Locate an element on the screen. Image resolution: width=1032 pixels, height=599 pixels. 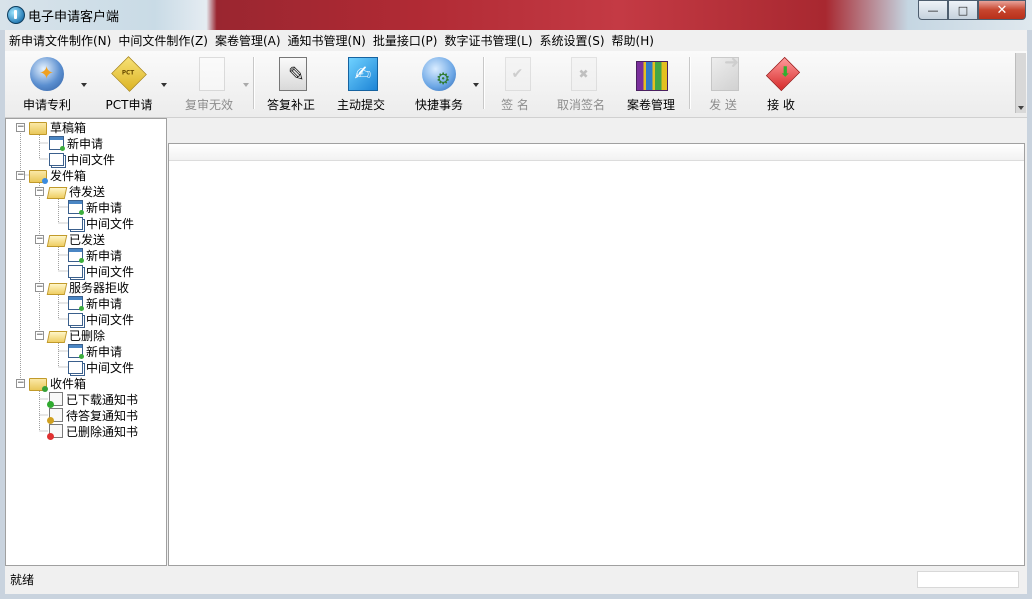
tree-label: 新申请 is located at coordinates (104, 351).